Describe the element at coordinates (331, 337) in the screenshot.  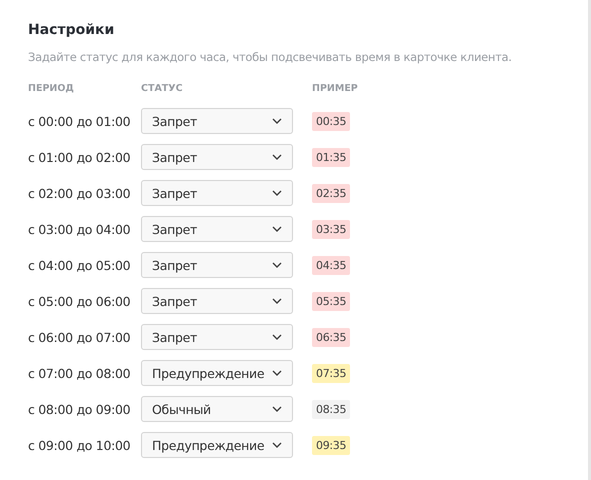
I see `time-example-badge: 06:35` at that location.